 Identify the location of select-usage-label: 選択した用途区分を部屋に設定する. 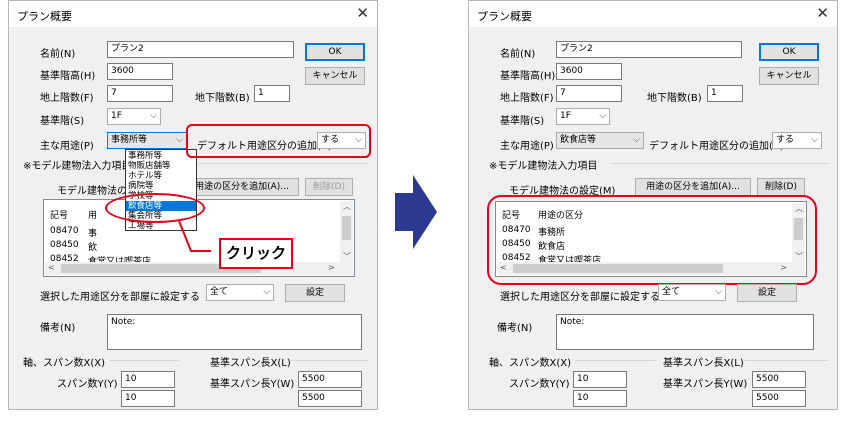
(580, 297).